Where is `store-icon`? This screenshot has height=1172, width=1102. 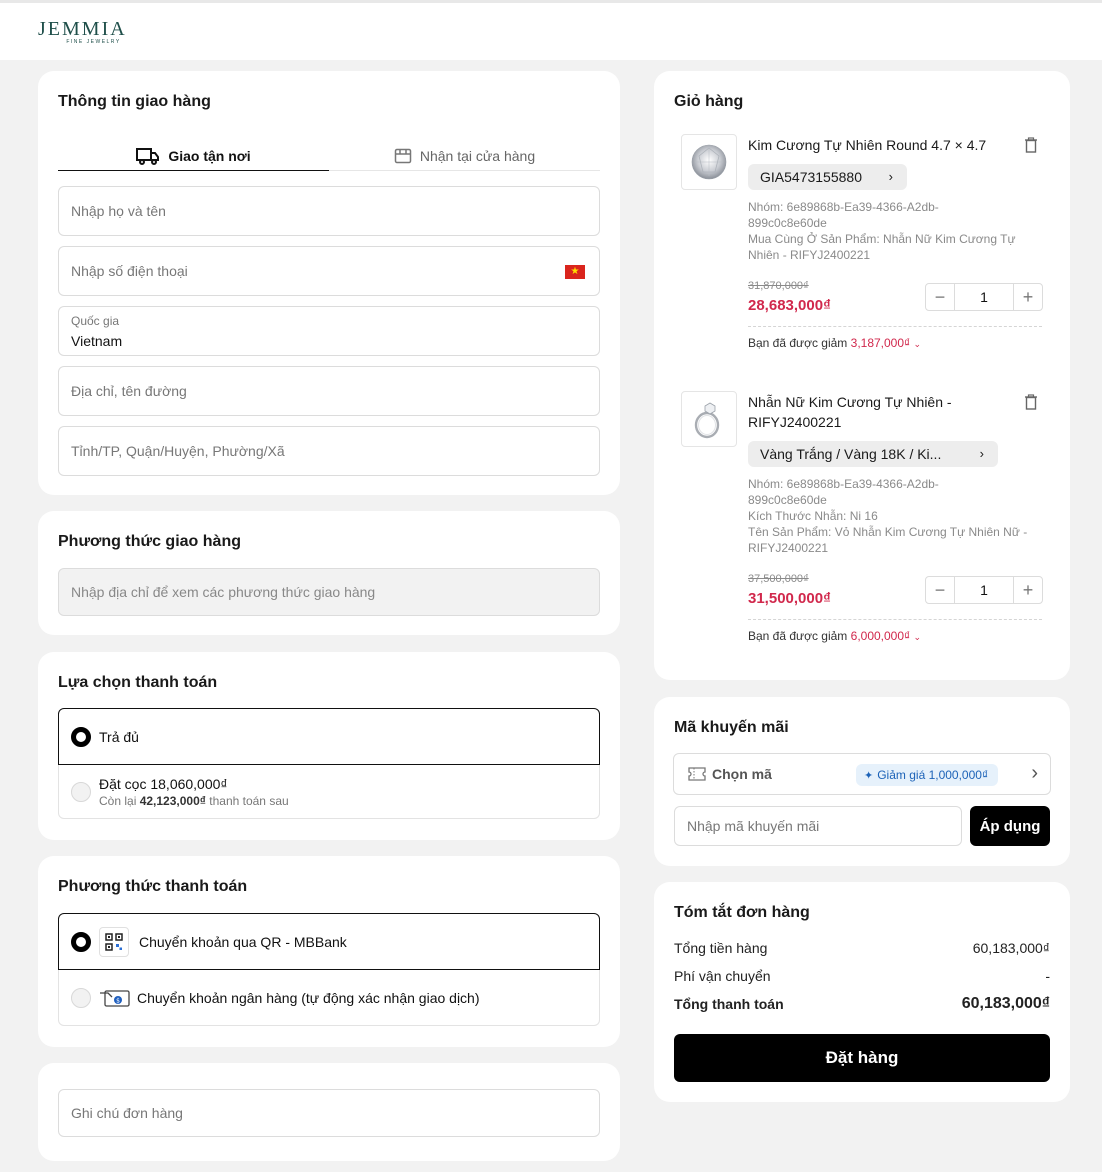
store-icon is located at coordinates (403, 156).